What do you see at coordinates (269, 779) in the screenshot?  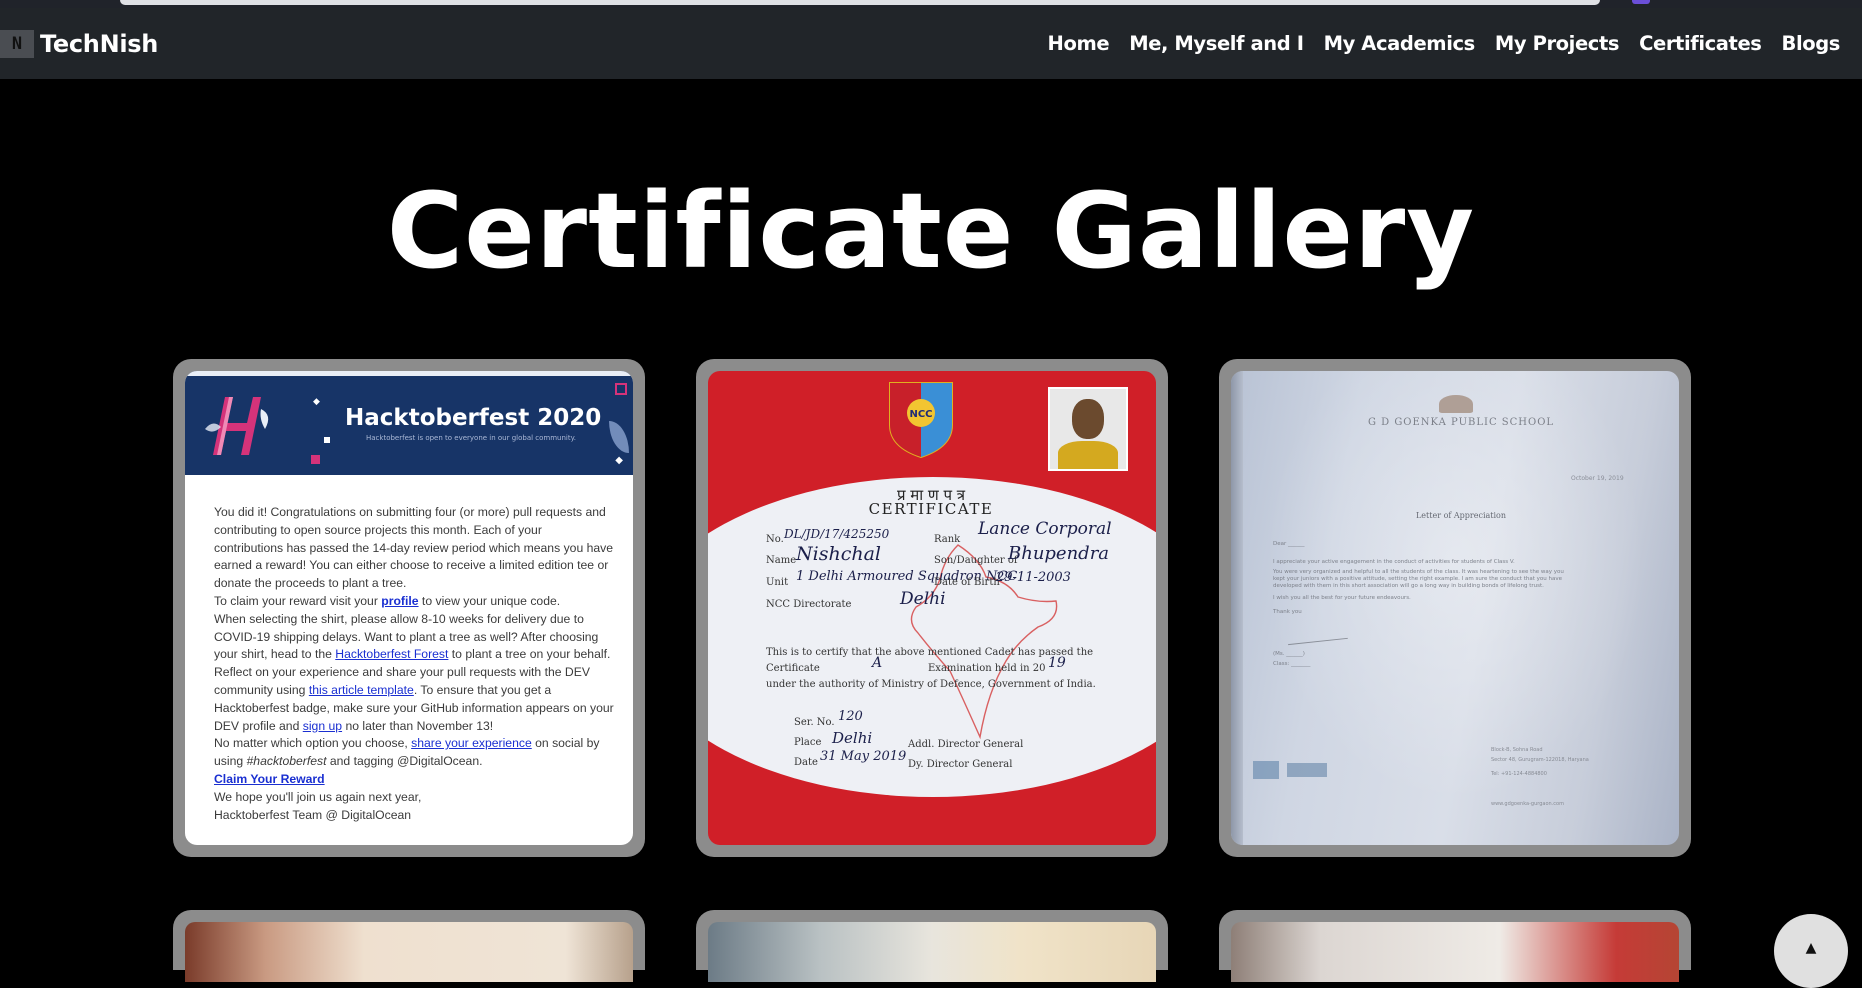 I see `claim-reward-link: Claim Your Reward` at bounding box center [269, 779].